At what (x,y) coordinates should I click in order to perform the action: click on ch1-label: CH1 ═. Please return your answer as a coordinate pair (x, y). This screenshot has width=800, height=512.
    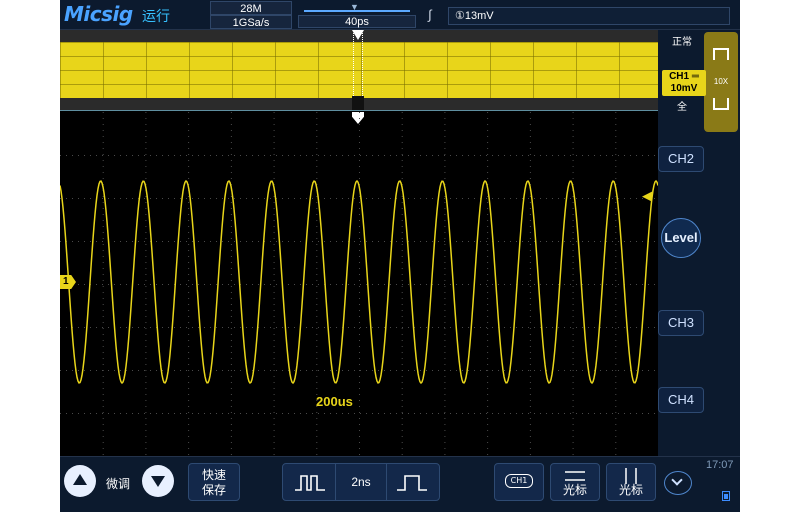
    Looking at the image, I should click on (684, 76).